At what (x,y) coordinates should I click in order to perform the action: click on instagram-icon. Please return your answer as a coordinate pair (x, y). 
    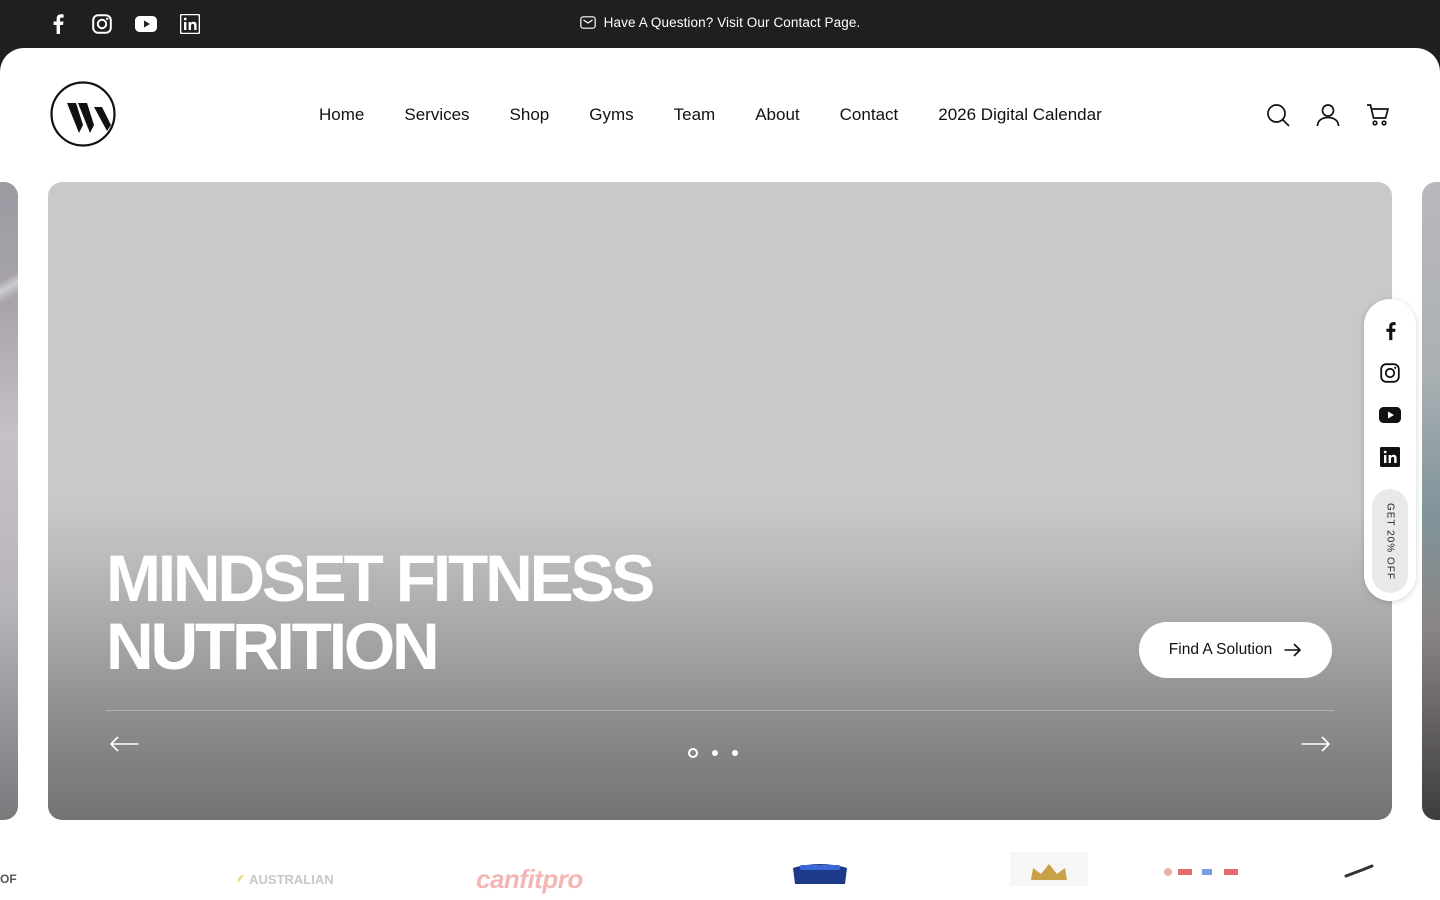
    Looking at the image, I should click on (1390, 373).